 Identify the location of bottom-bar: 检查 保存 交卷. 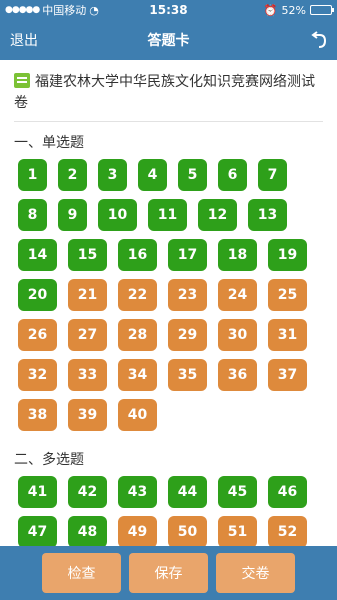
(168, 573).